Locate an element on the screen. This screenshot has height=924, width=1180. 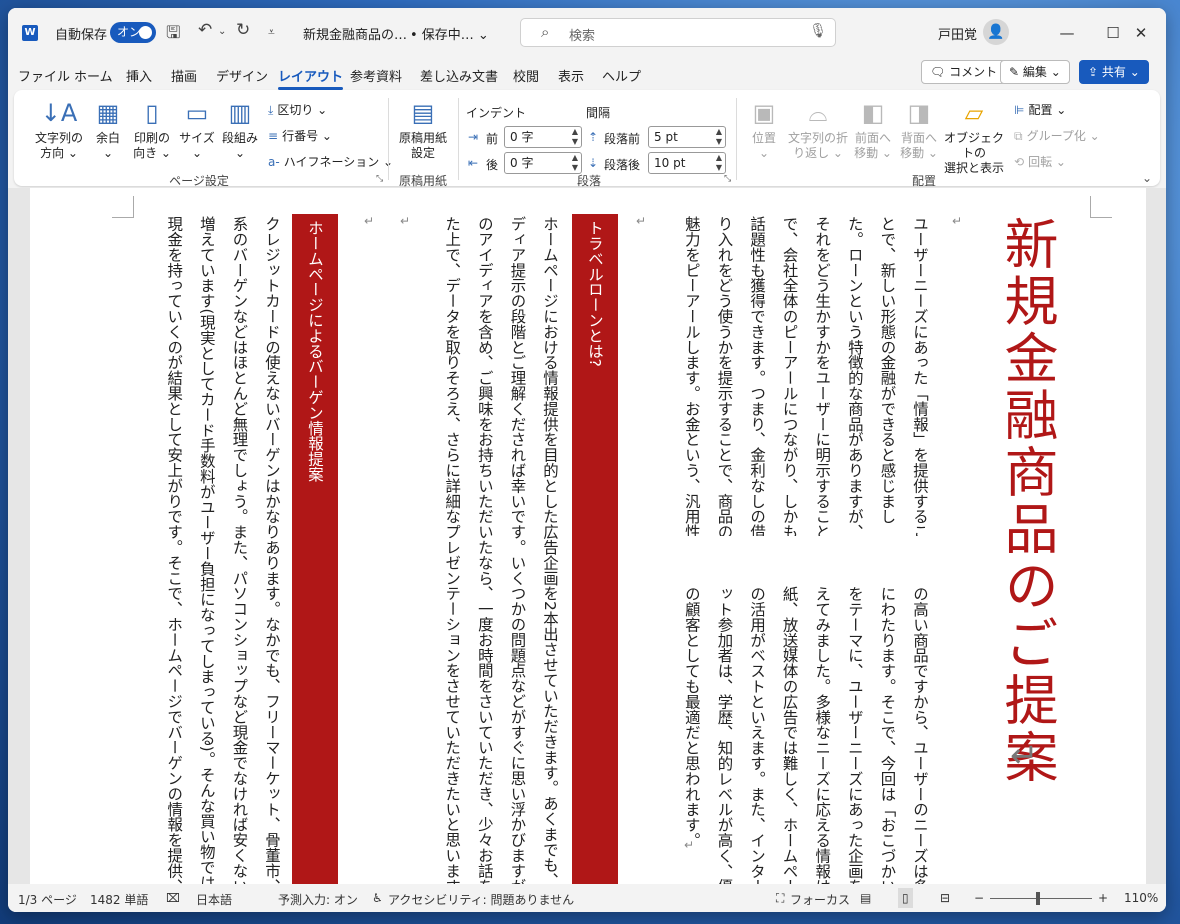
zoom-level: 110% is located at coordinates (1141, 898).